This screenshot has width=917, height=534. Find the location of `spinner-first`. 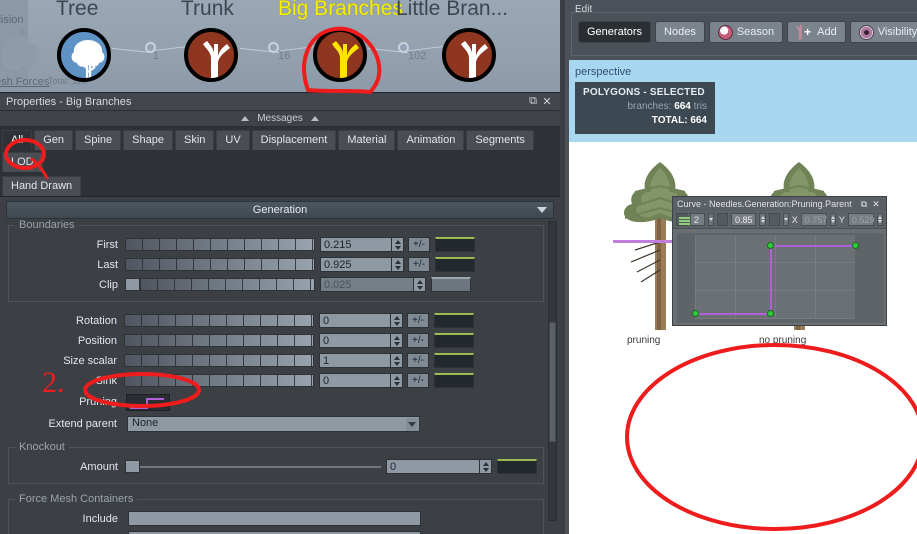

spinner-first is located at coordinates (398, 244).